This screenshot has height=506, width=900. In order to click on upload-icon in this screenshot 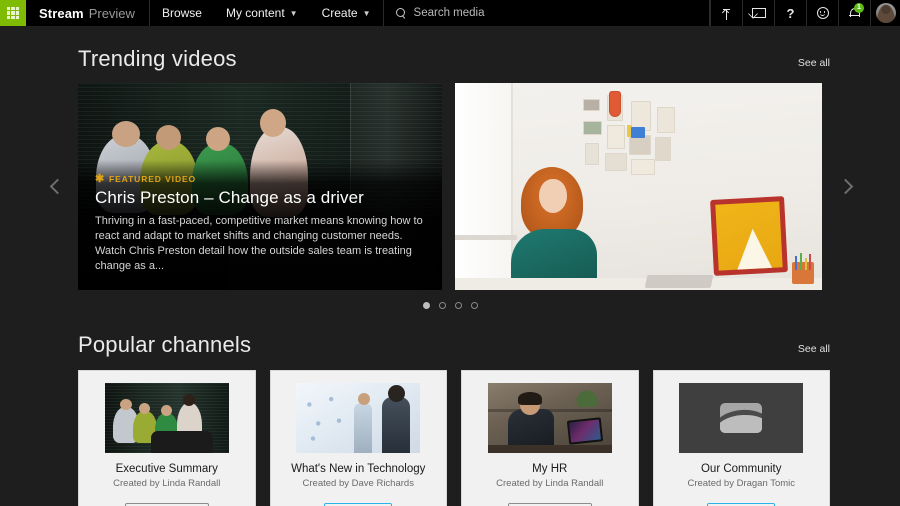, I will do `click(726, 13)`.